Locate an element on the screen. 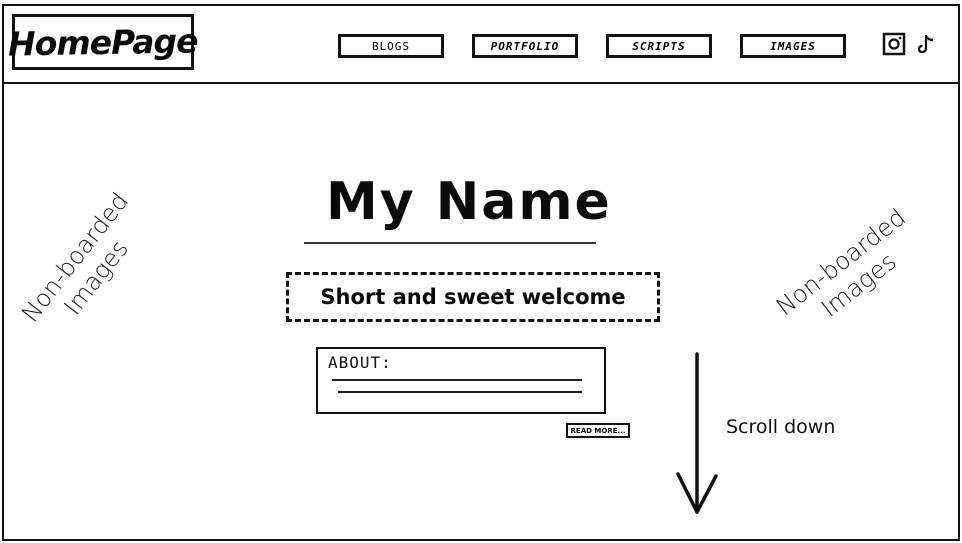  welcome-banner: Short and sweet welcome is located at coordinates (473, 297).